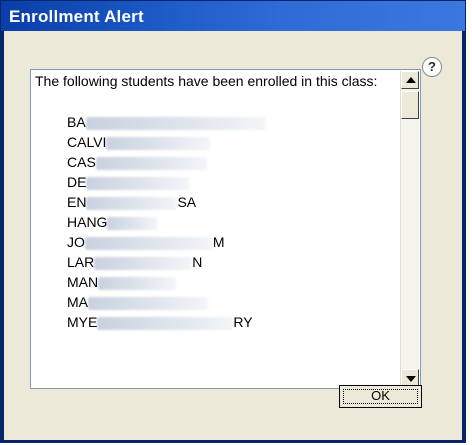 This screenshot has height=445, width=472. Describe the element at coordinates (77, 182) in the screenshot. I see `student-name-visible: DE` at that location.